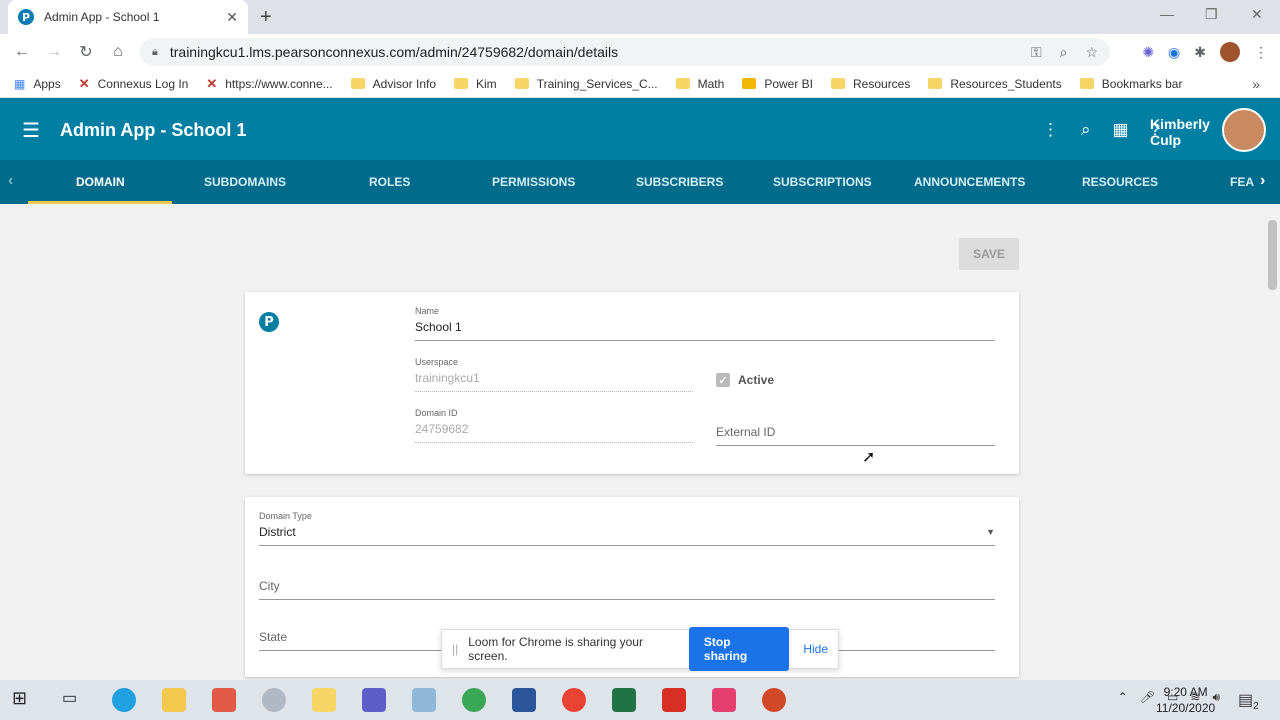 Image resolution: width=1280 pixels, height=720 pixels. I want to click on notifications-icon: ▤2, so click(1248, 701).